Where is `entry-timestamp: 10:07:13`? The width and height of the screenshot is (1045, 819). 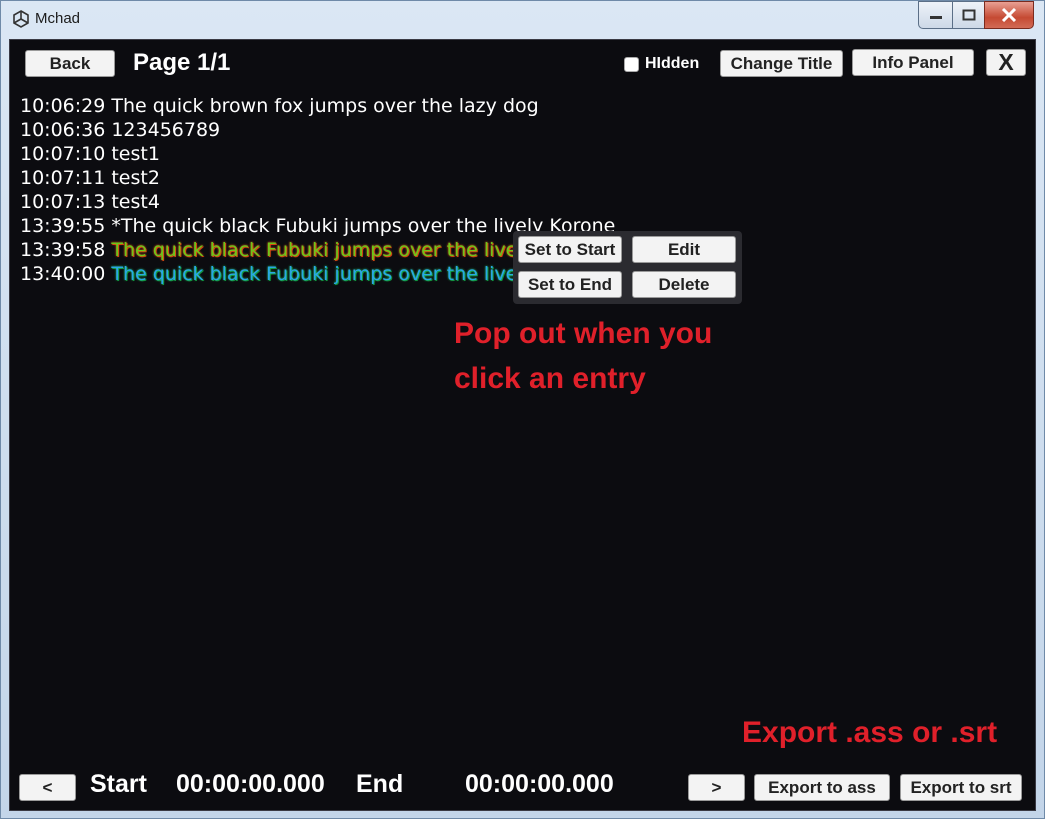 entry-timestamp: 10:07:13 is located at coordinates (63, 202).